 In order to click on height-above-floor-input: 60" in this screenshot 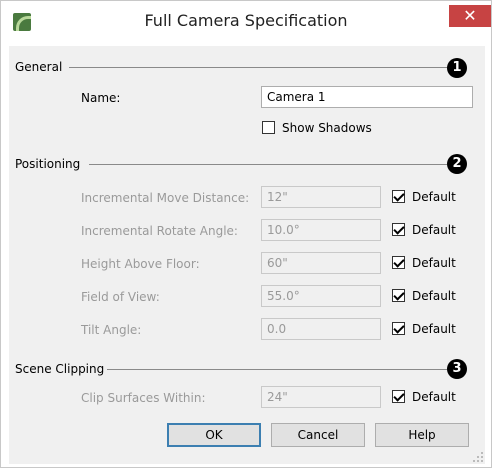, I will do `click(321, 263)`.